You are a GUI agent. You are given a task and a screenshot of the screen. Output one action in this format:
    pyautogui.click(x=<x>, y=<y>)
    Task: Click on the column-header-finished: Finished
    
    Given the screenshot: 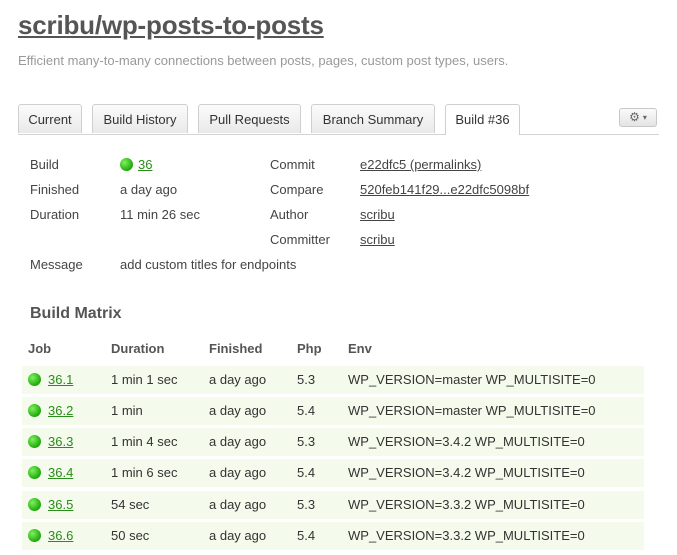 What is the action you would take?
    pyautogui.click(x=236, y=348)
    